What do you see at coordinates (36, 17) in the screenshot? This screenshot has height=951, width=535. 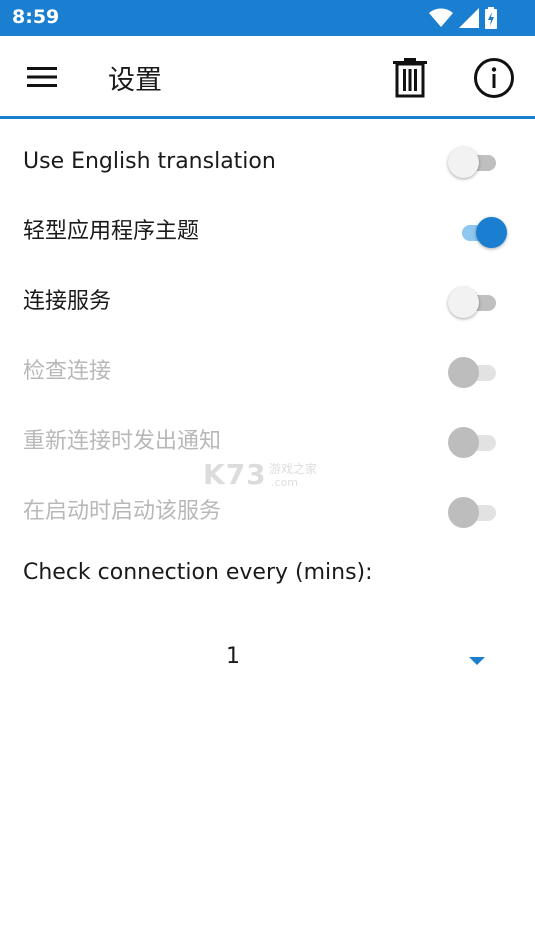 I see `status-time: 8:59` at bounding box center [36, 17].